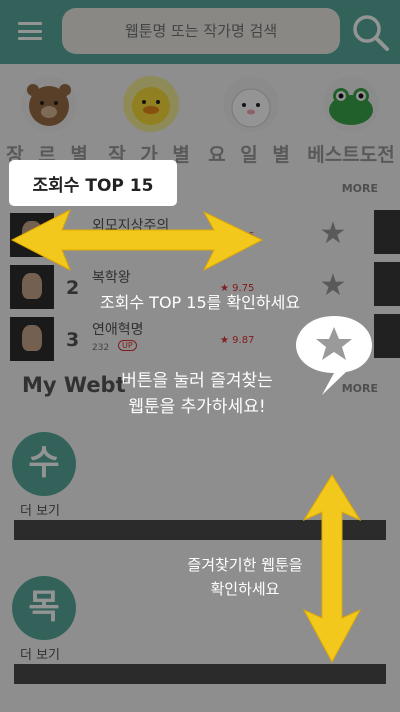  What do you see at coordinates (137, 240) in the screenshot?
I see `horizontal-double-arrow-icon` at bounding box center [137, 240].